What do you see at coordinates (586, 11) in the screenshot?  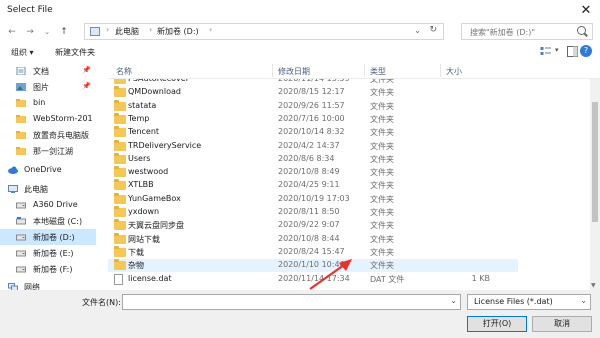 I see `close-button: ✕` at bounding box center [586, 11].